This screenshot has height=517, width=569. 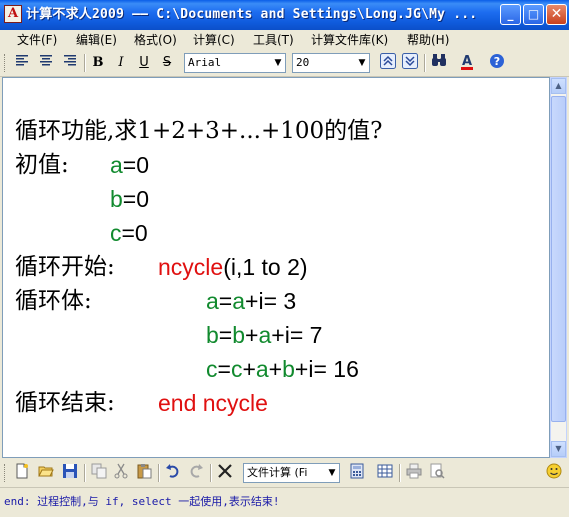 What do you see at coordinates (331, 63) in the screenshot?
I see `font-size-select: 20 ▼` at bounding box center [331, 63].